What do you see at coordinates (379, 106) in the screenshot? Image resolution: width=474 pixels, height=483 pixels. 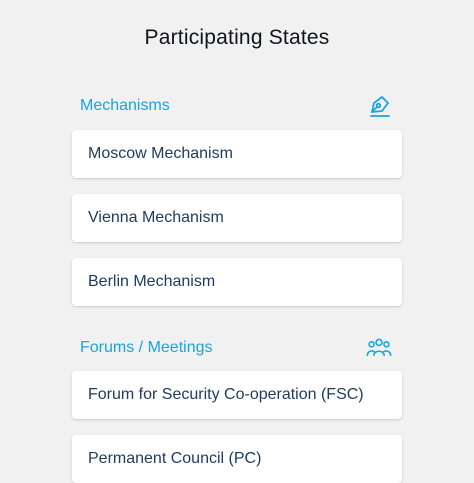 I see `pen-nib-icon` at bounding box center [379, 106].